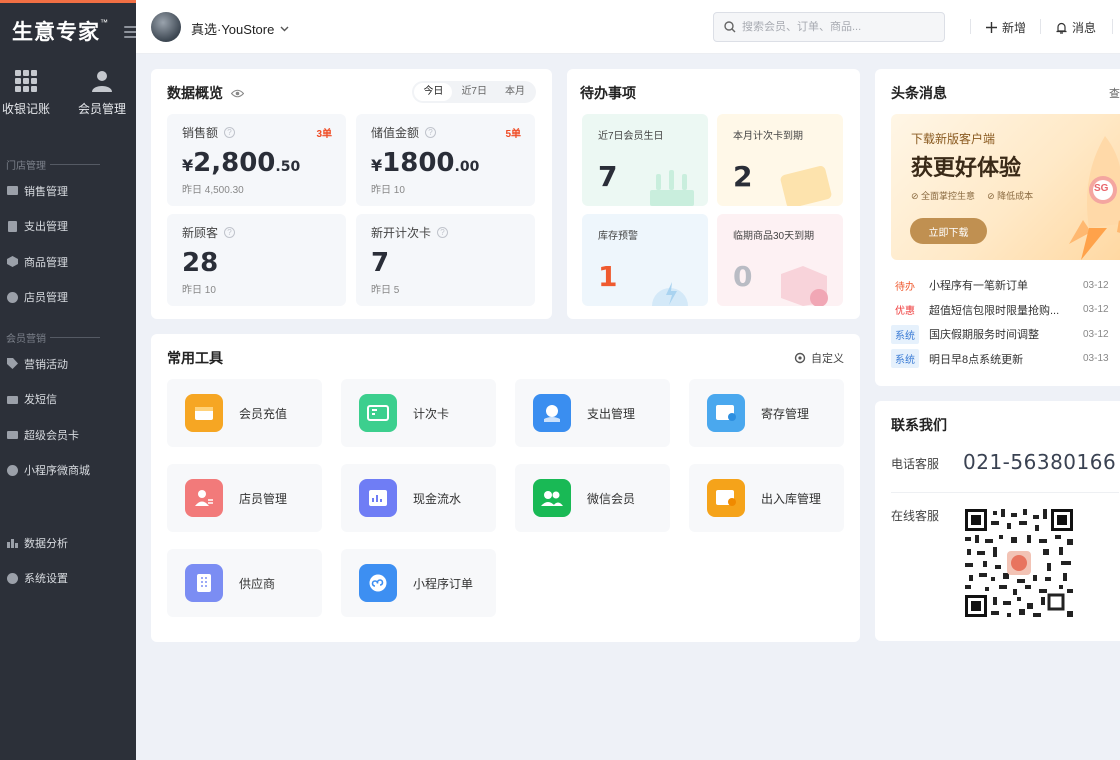 The image size is (1120, 760). I want to click on wechat-member-icon, so click(552, 498).